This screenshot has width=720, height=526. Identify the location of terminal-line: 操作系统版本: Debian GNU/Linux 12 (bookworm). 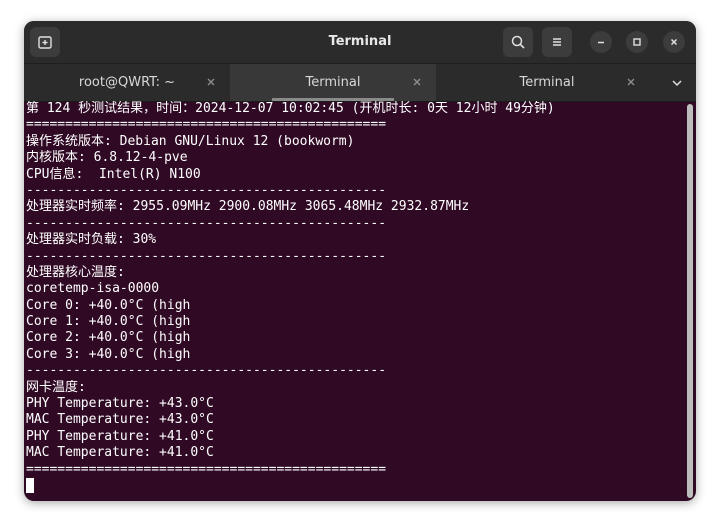
(190, 141).